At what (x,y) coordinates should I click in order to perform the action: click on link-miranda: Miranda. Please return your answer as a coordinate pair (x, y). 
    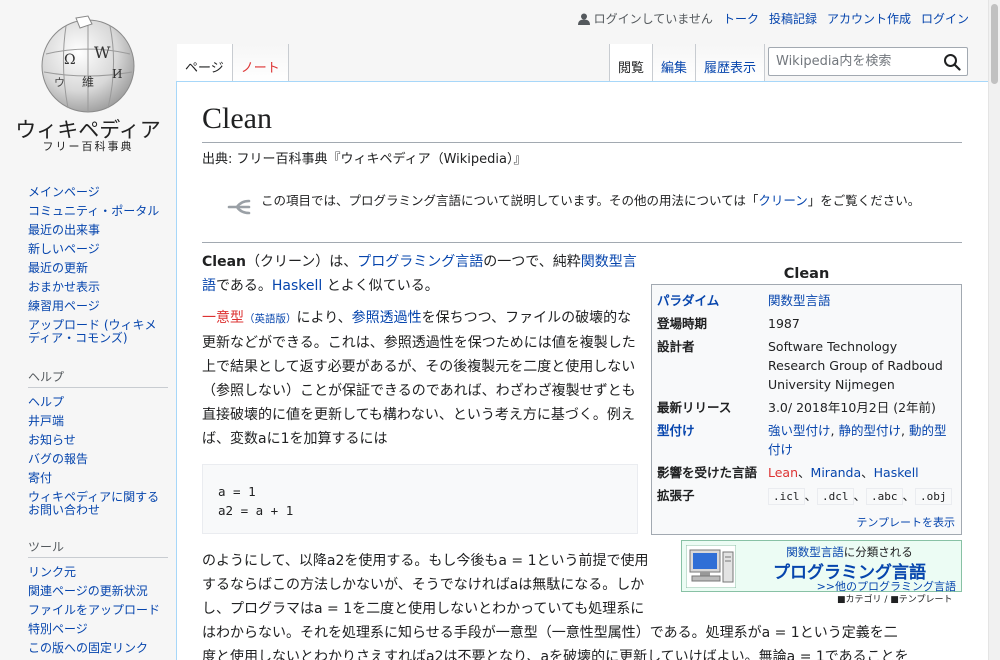
    Looking at the image, I should click on (836, 472).